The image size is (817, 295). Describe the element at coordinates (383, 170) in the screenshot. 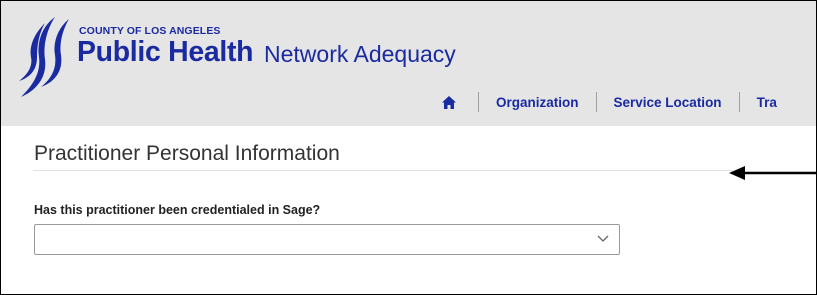

I see `section-divider` at that location.